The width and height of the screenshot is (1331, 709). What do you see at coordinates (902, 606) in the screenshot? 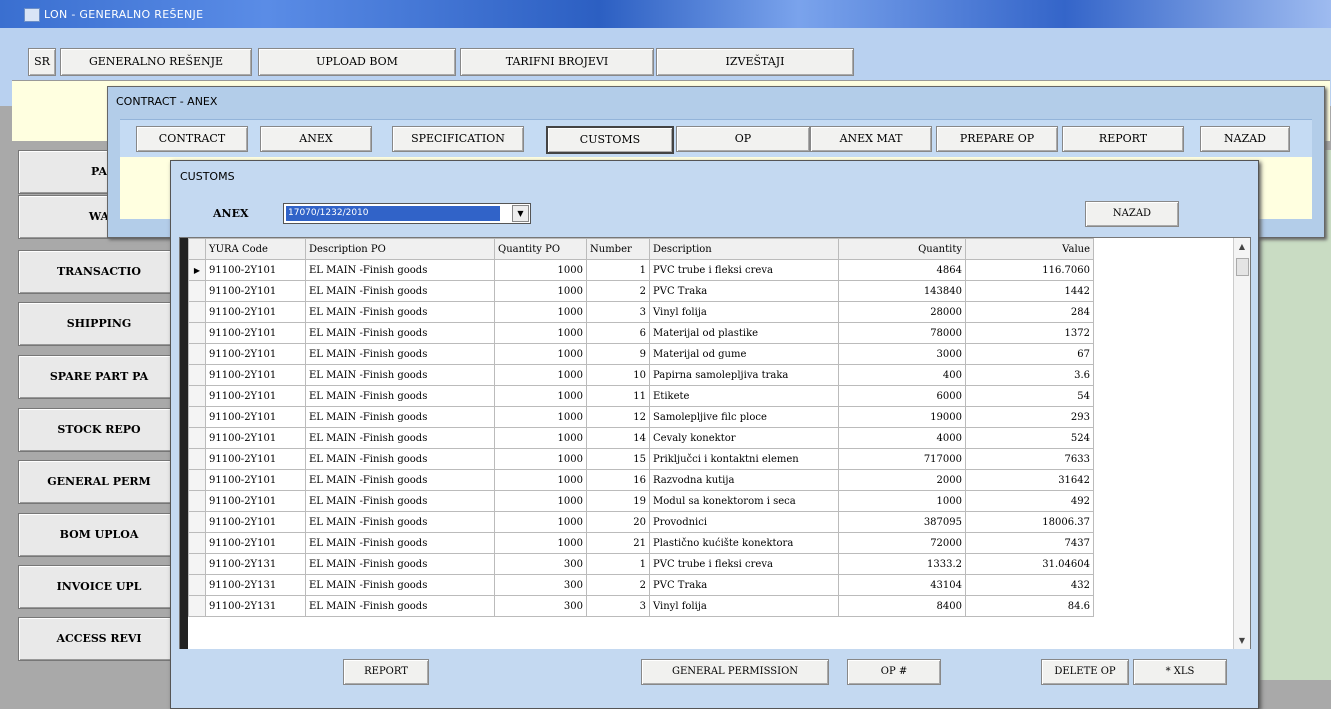
I see `table-cell: 8400` at bounding box center [902, 606].